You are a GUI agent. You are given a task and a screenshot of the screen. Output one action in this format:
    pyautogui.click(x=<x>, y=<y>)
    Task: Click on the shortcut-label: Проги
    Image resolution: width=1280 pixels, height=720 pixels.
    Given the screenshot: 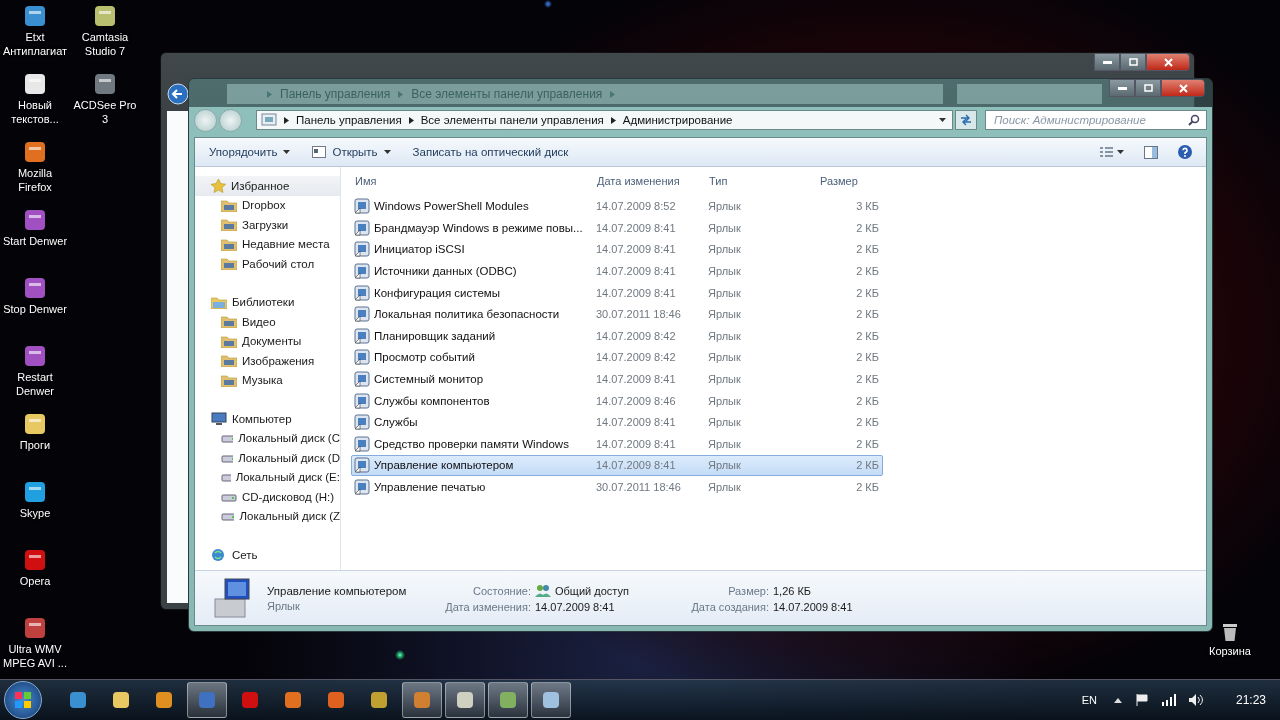 What is the action you would take?
    pyautogui.click(x=35, y=445)
    